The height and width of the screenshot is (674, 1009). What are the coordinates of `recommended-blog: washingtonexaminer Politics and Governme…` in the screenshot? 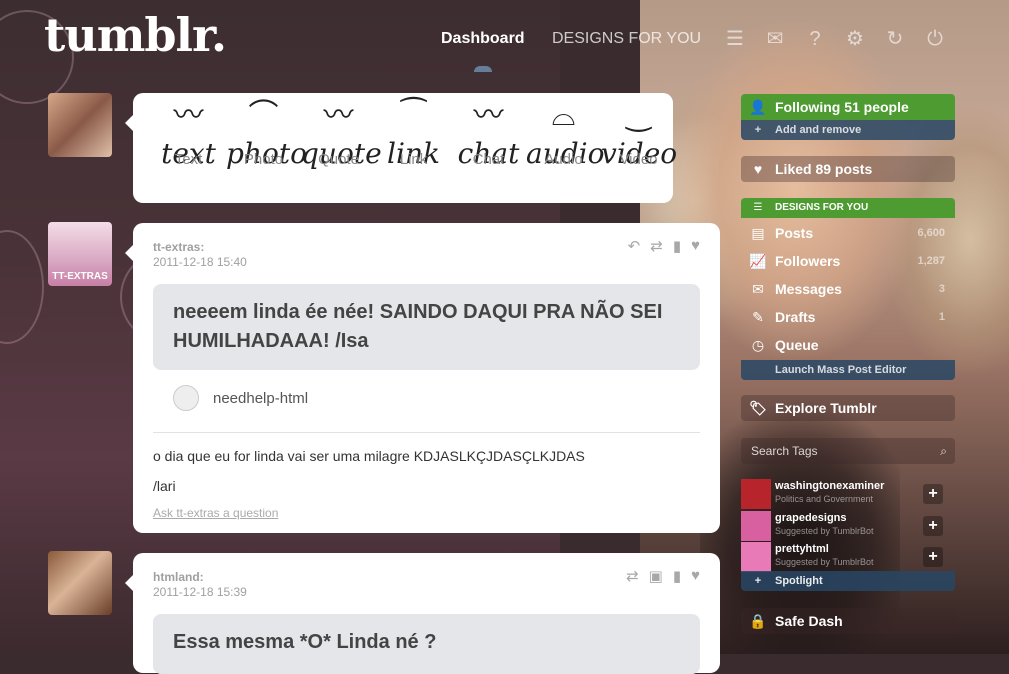 It's located at (844, 494).